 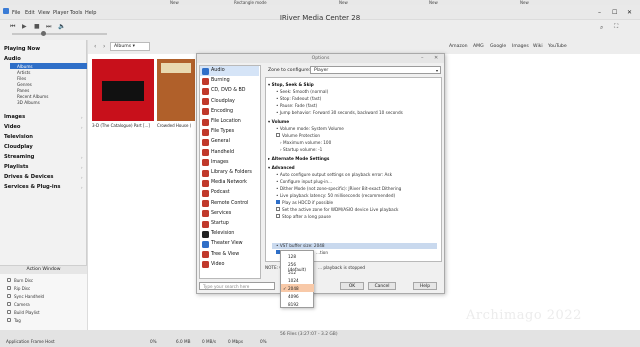 I want to click on group-volume: ▾ Volume, so click(x=278, y=121).